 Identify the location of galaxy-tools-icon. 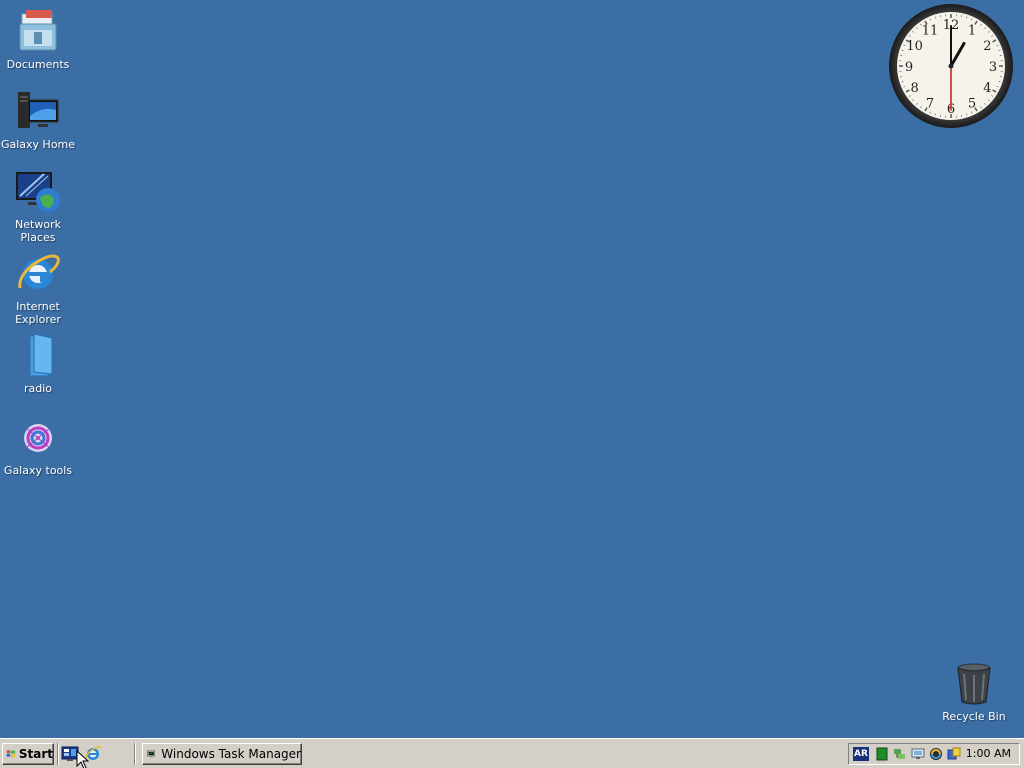
(38, 438).